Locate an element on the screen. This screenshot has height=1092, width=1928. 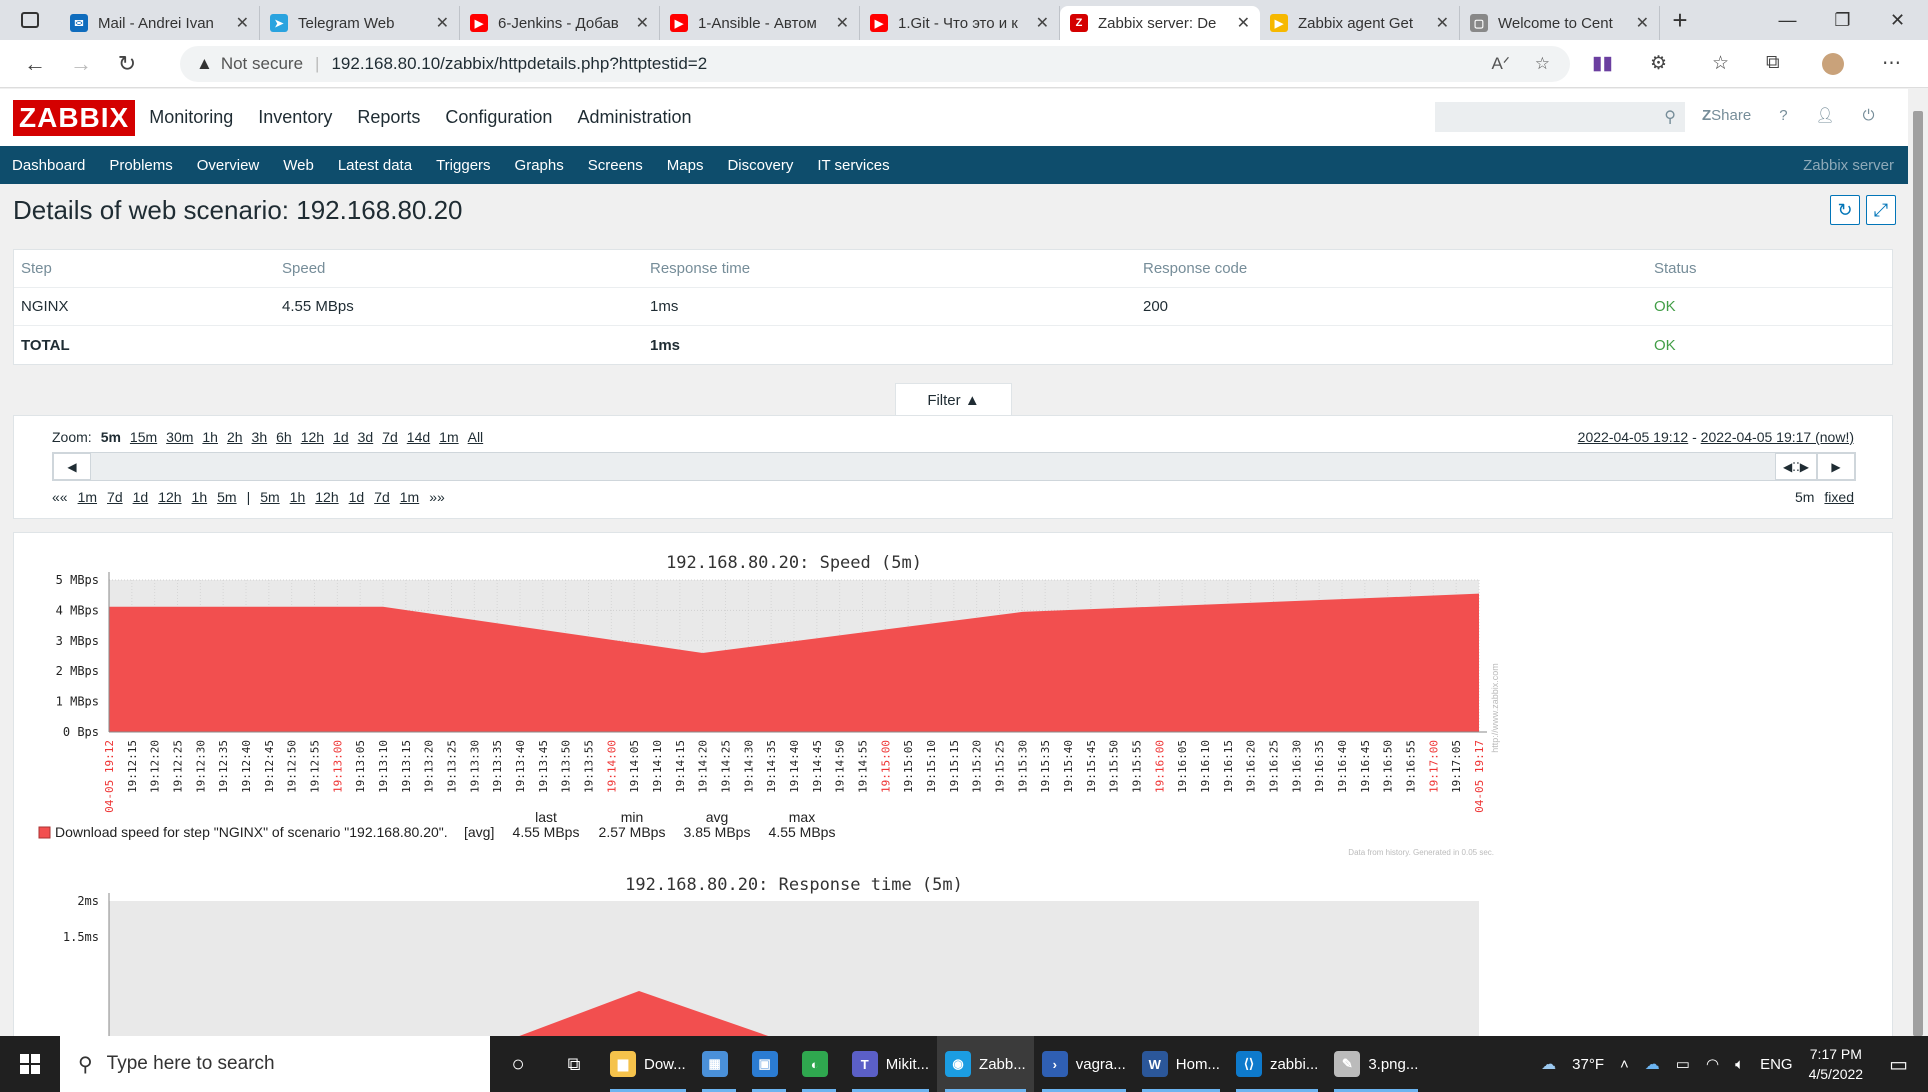
user-profile-icon: 👤︎ is located at coordinates (1825, 115).